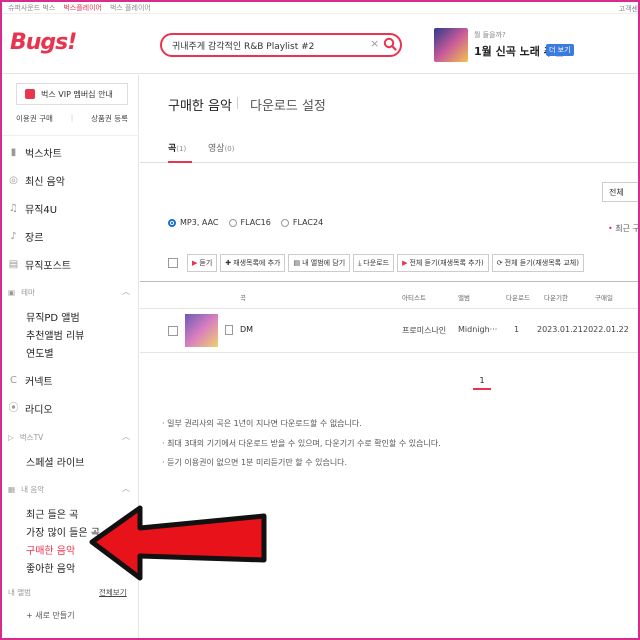 The height and width of the screenshot is (640, 640). Describe the element at coordinates (45, 182) in the screenshot. I see `sidebar-item-label: 최신 음악` at that location.